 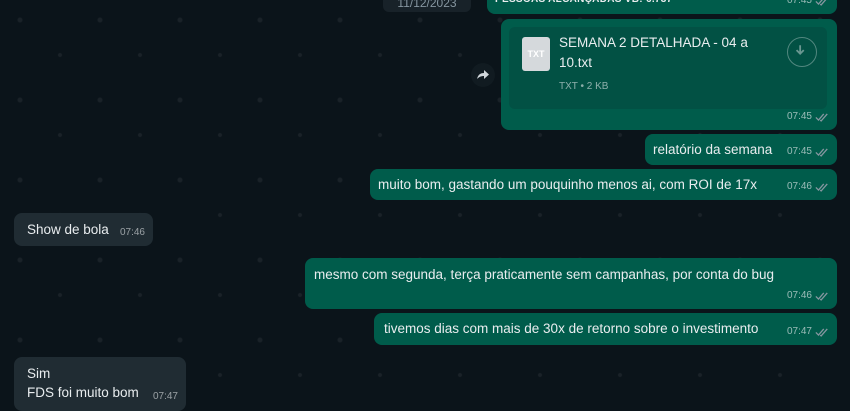 I want to click on message-text: PESSOAS ALCANÇADAS VB: 6.737, so click(x=584, y=4).